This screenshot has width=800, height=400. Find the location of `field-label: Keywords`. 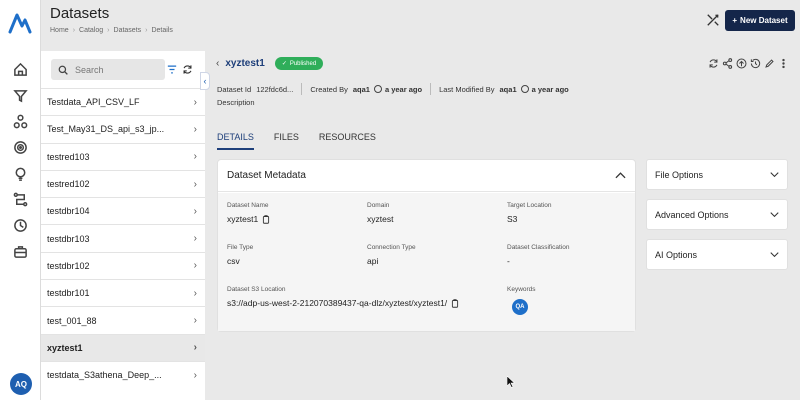

field-label: Keywords is located at coordinates (521, 289).